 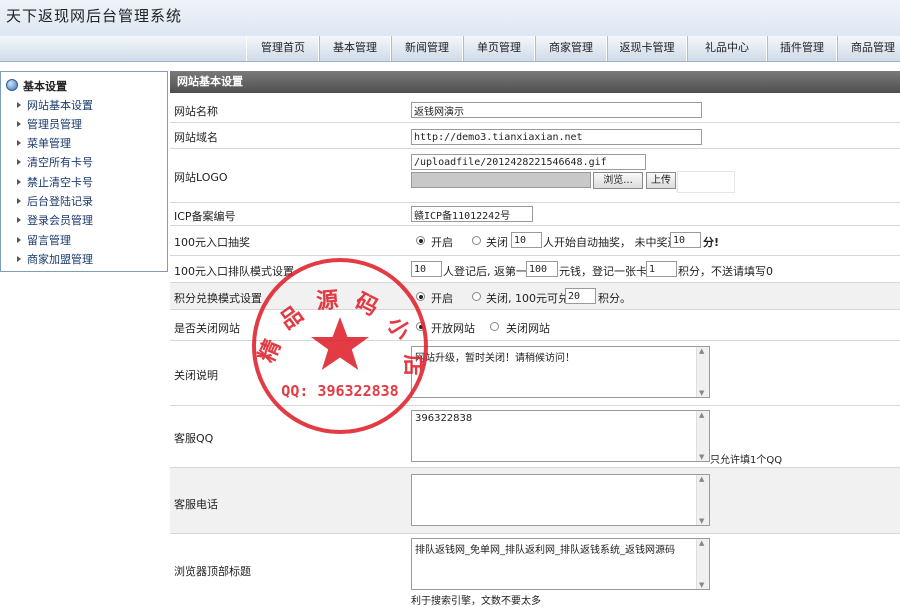 What do you see at coordinates (426, 269) in the screenshot?
I see `queue-people-input` at bounding box center [426, 269].